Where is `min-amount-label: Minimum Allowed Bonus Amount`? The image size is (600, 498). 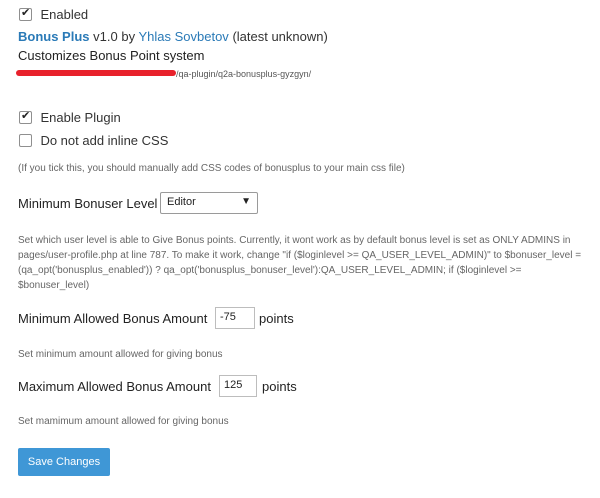
min-amount-label: Minimum Allowed Bonus Amount is located at coordinates (113, 318).